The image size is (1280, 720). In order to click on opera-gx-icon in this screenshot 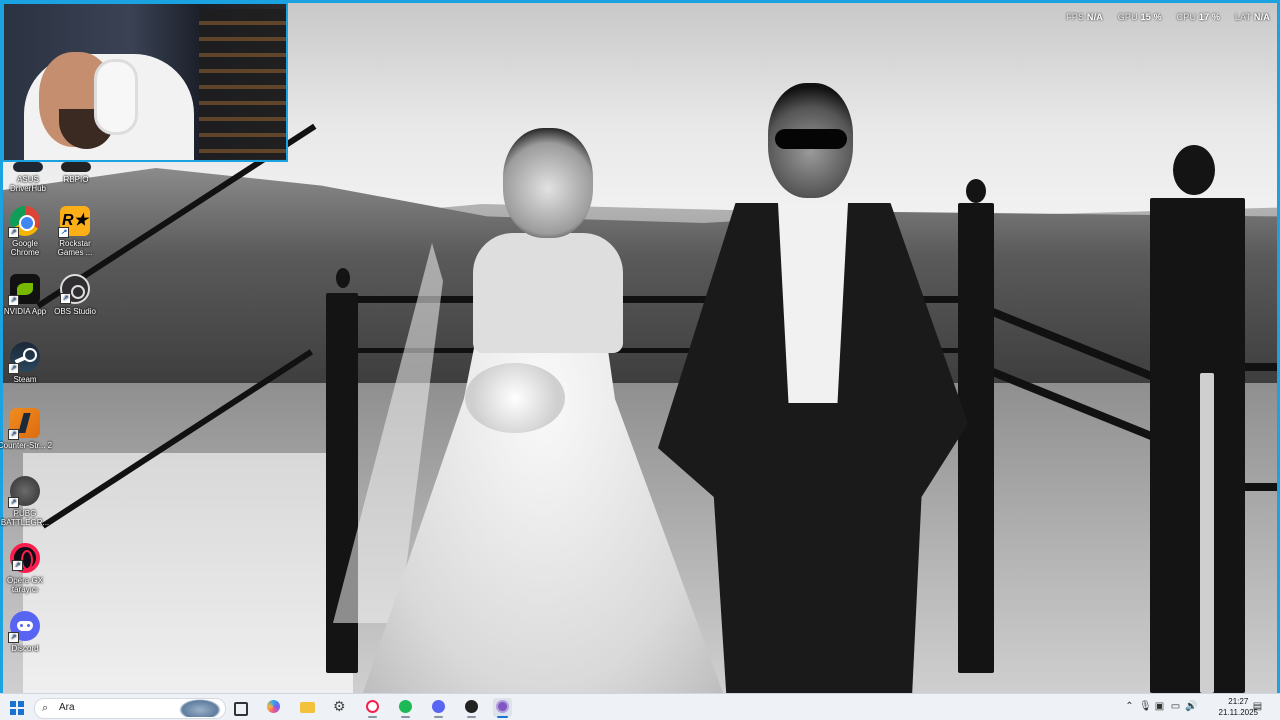, I will do `click(372, 706)`.